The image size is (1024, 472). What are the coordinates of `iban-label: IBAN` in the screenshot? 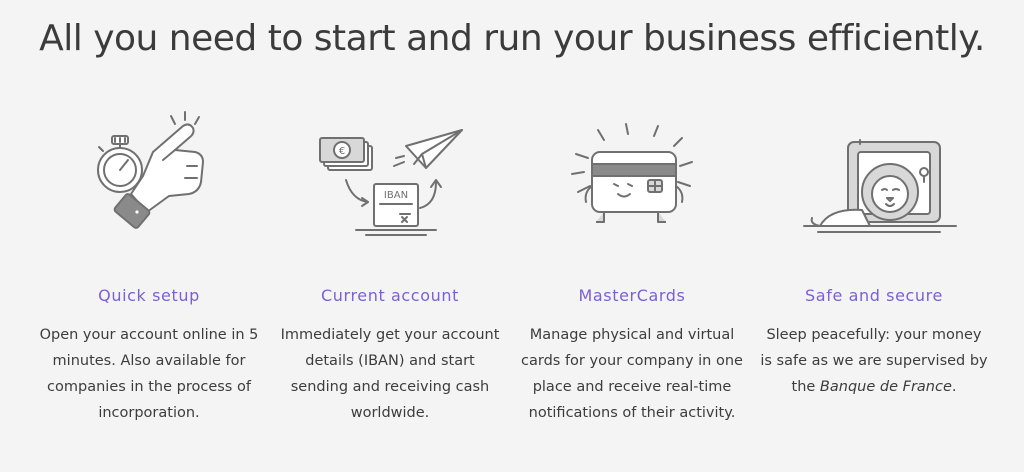 It's located at (396, 195).